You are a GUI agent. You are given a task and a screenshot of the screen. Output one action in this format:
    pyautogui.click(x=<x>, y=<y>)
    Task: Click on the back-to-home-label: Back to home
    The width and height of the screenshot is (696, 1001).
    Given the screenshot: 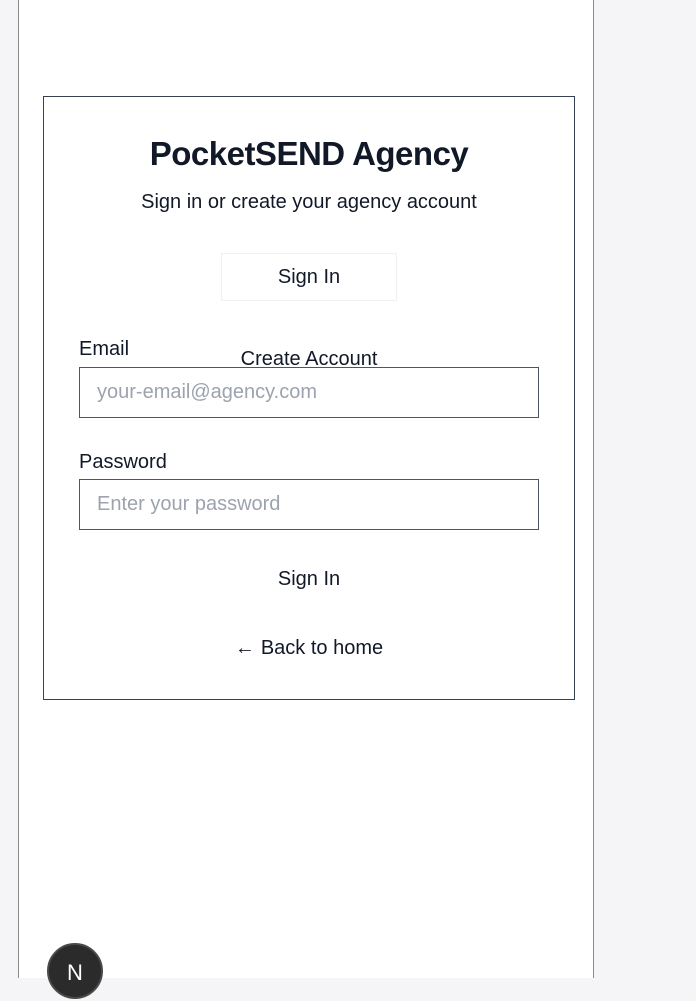 What is the action you would take?
    pyautogui.click(x=322, y=648)
    